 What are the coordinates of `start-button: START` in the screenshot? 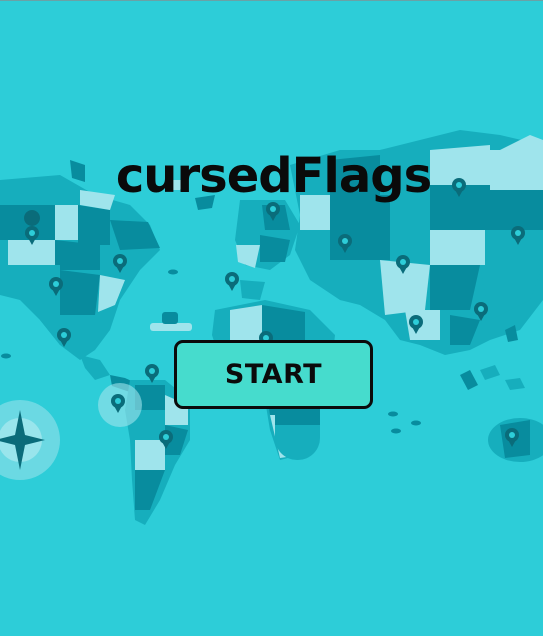 It's located at (273, 374).